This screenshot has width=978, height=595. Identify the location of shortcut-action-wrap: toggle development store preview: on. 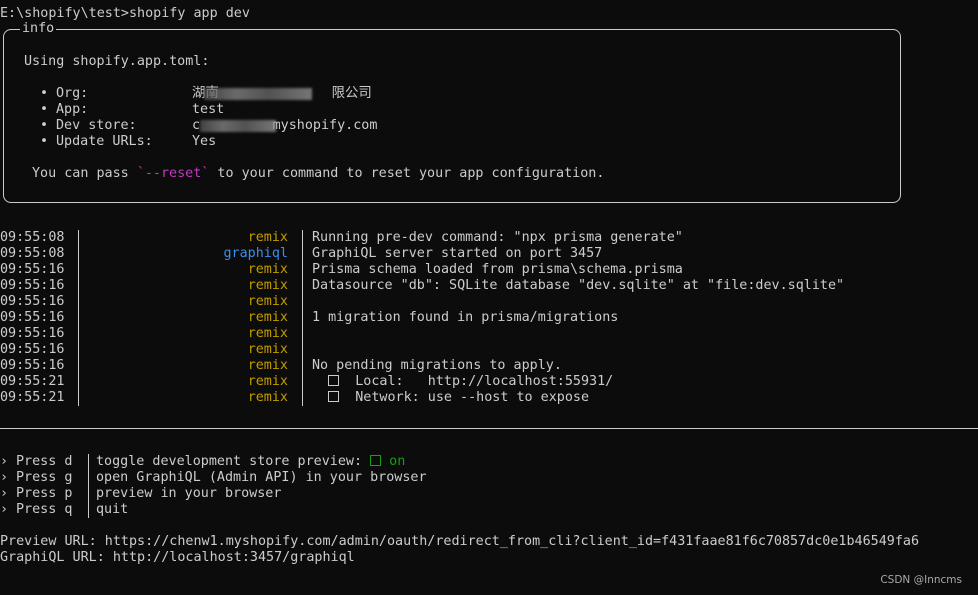
(250, 462).